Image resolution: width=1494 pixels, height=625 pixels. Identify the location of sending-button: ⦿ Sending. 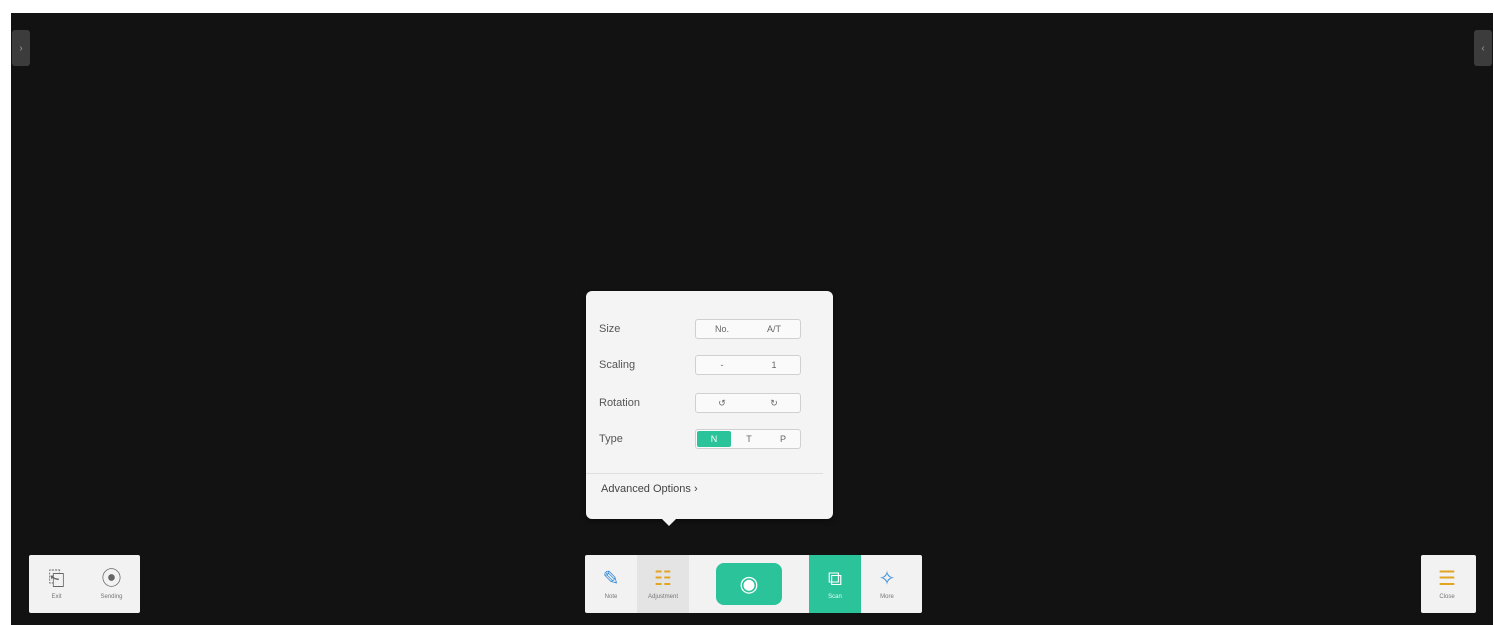
(111, 584).